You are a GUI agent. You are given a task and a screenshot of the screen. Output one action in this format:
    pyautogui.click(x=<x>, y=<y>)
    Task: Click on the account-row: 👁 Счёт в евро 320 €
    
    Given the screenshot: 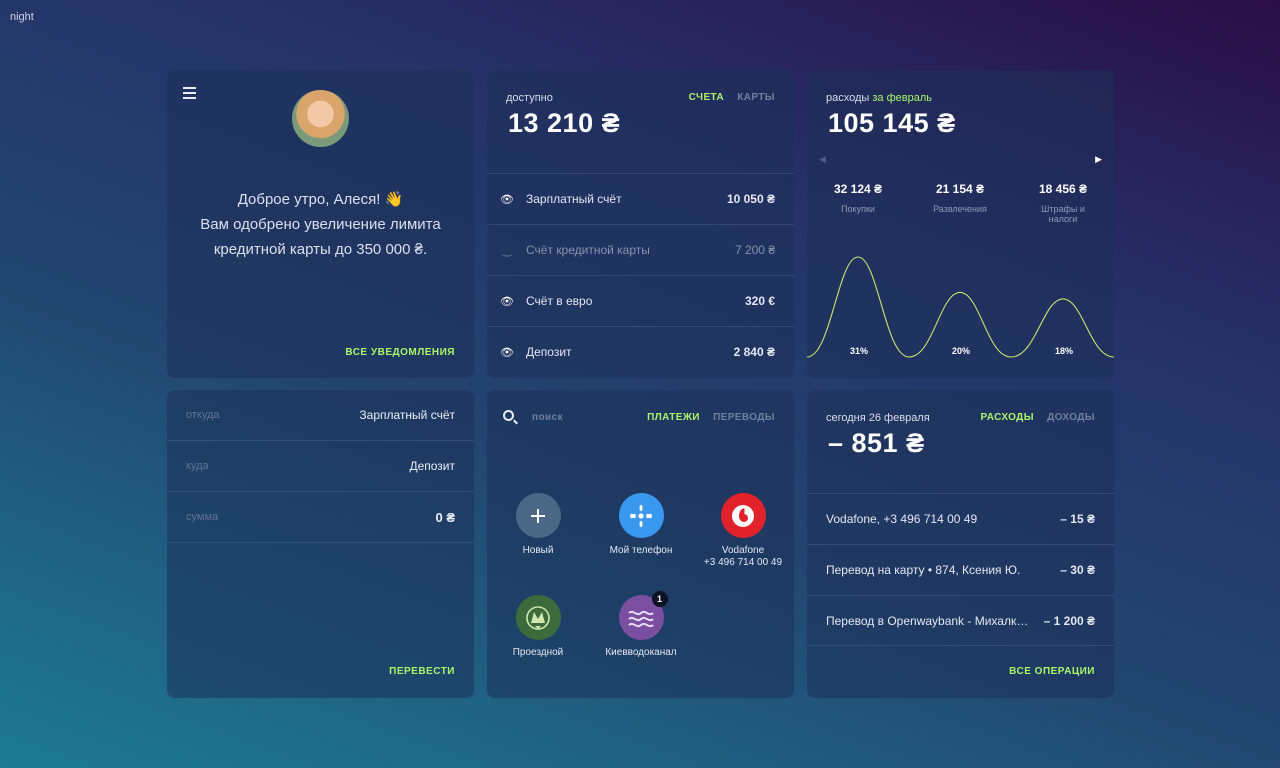 What is the action you would take?
    pyautogui.click(x=640, y=300)
    